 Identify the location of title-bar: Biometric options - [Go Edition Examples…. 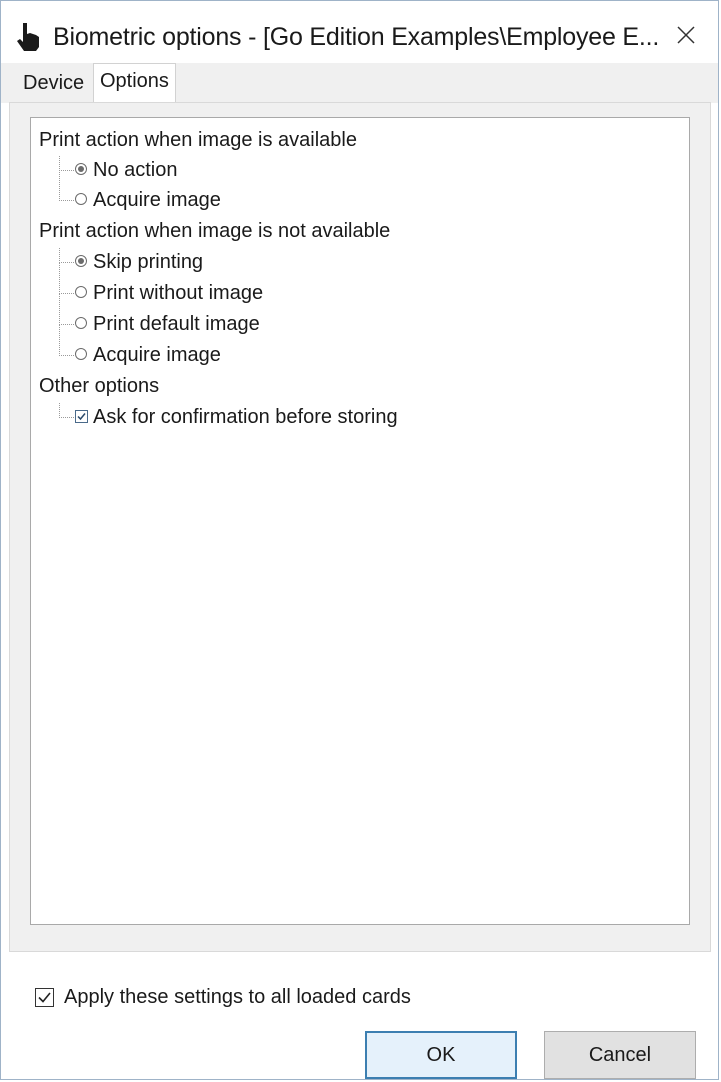
(359, 32).